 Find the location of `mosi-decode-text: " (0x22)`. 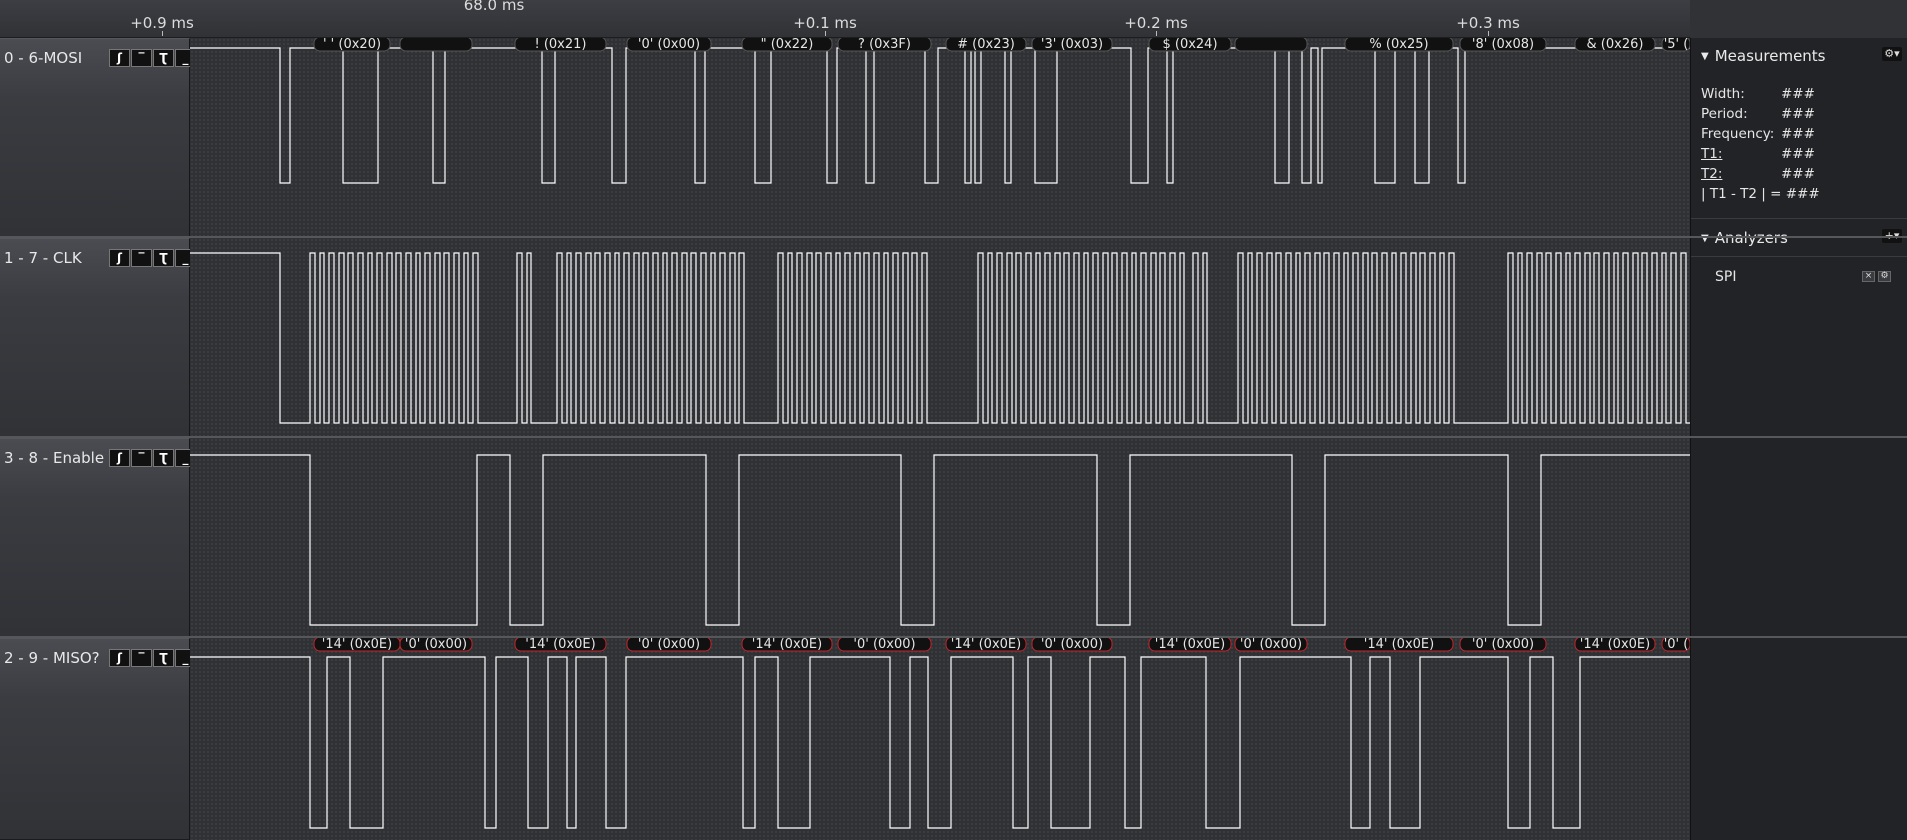

mosi-decode-text: " (0x22) is located at coordinates (787, 45).